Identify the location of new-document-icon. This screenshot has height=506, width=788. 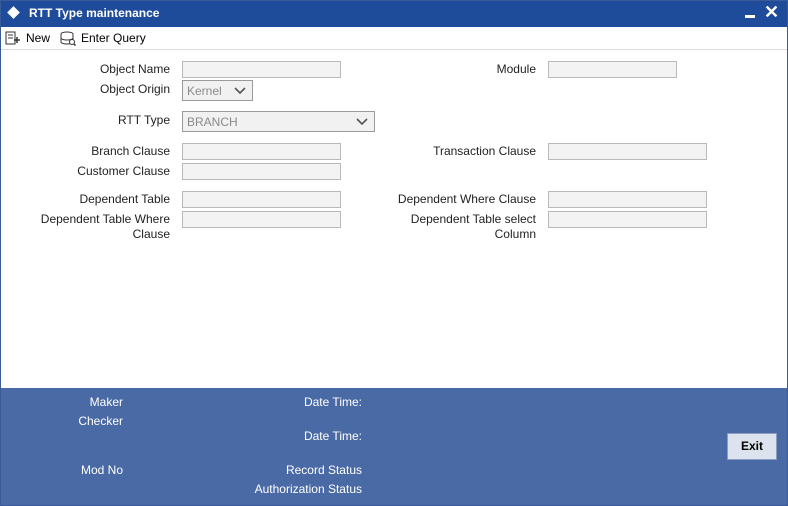
(12, 38).